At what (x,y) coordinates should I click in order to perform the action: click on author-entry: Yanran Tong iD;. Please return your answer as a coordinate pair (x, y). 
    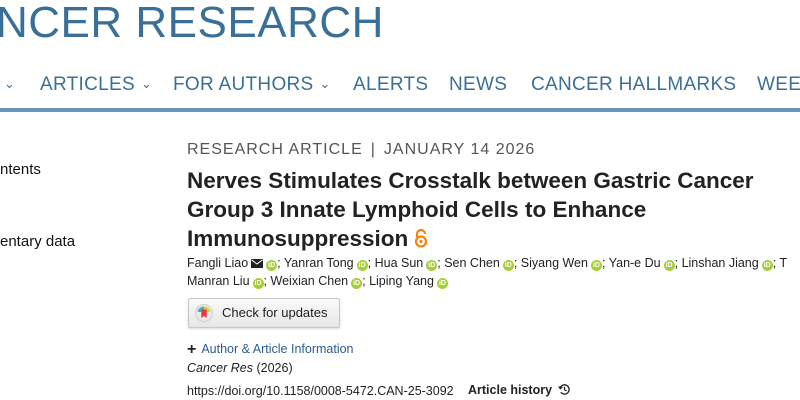
    Looking at the image, I should click on (329, 263).